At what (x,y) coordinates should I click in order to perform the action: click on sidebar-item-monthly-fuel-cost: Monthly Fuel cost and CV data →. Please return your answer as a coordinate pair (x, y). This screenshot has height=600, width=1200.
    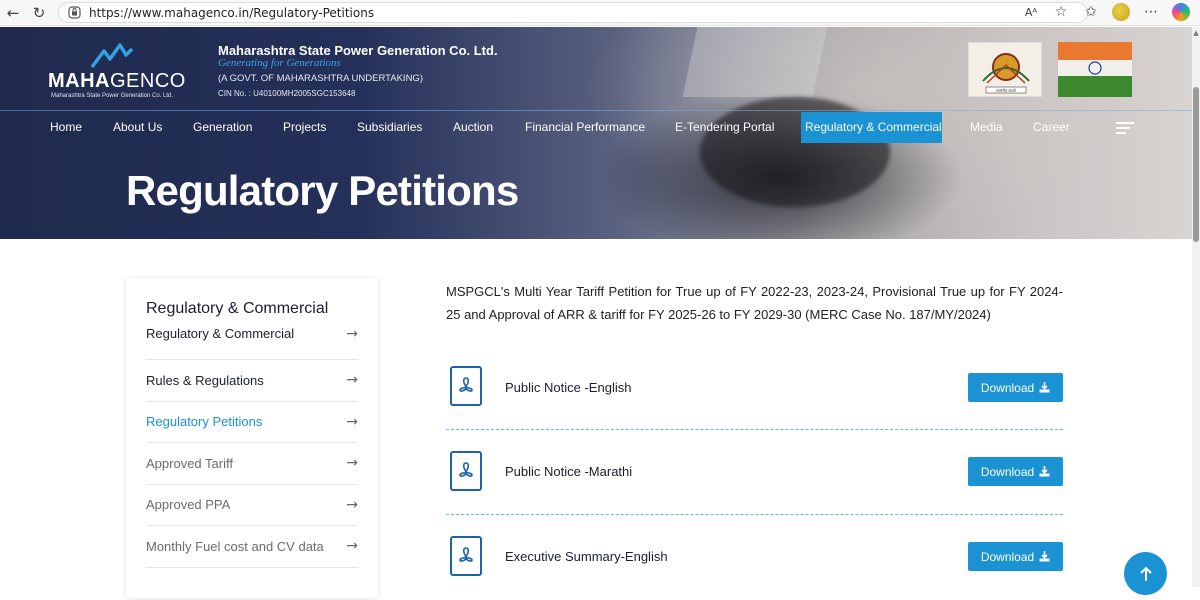
    Looking at the image, I should click on (252, 547).